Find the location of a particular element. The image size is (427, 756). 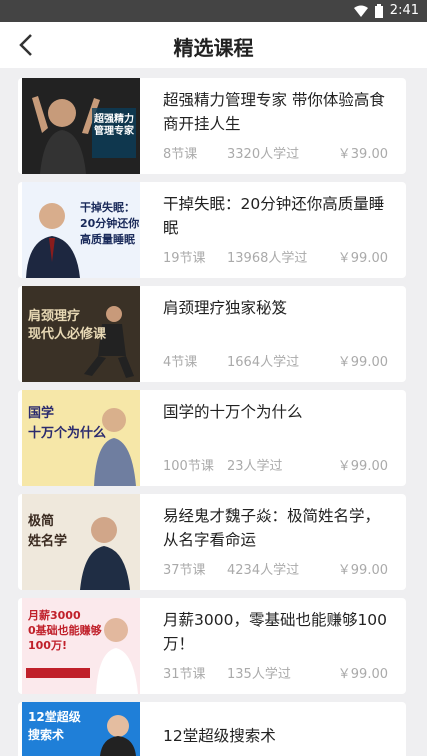

page-title: 精选课程 is located at coordinates (213, 48).